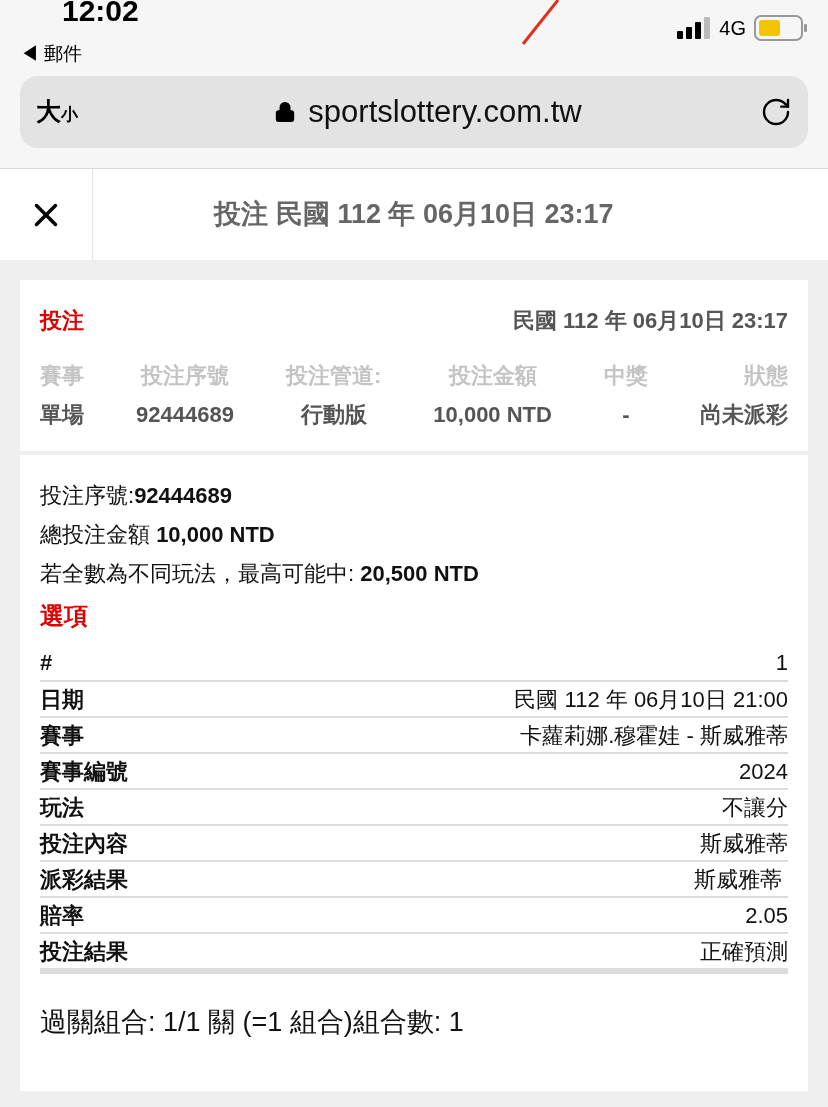  Describe the element at coordinates (766, 915) in the screenshot. I see `row-value: 2.05` at that location.